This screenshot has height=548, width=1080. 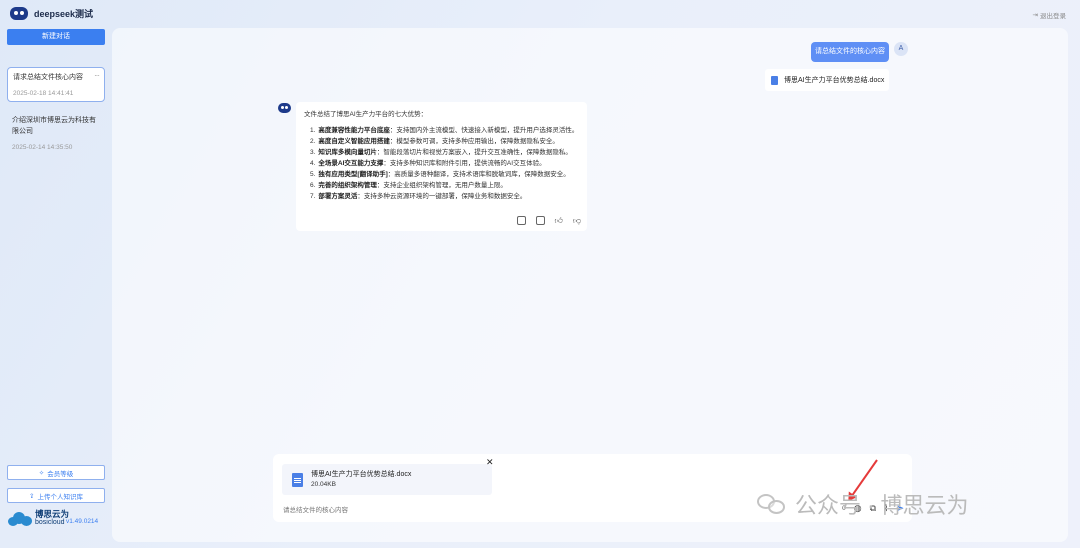 What do you see at coordinates (313, 141) in the screenshot?
I see `bot-point-number: 2.` at bounding box center [313, 141].